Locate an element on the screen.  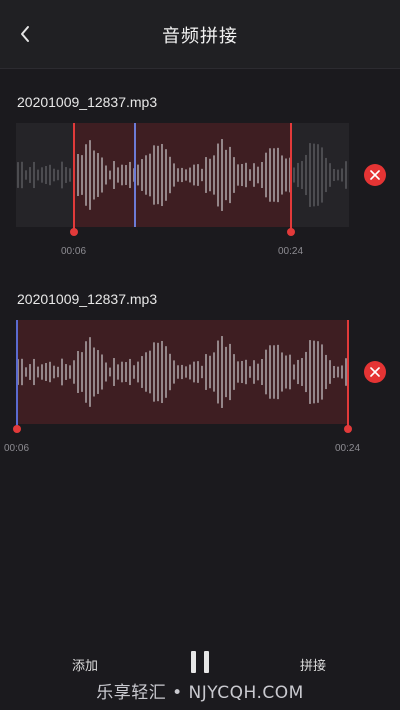
clip-2-start-time: 00:06 is located at coordinates (17, 448).